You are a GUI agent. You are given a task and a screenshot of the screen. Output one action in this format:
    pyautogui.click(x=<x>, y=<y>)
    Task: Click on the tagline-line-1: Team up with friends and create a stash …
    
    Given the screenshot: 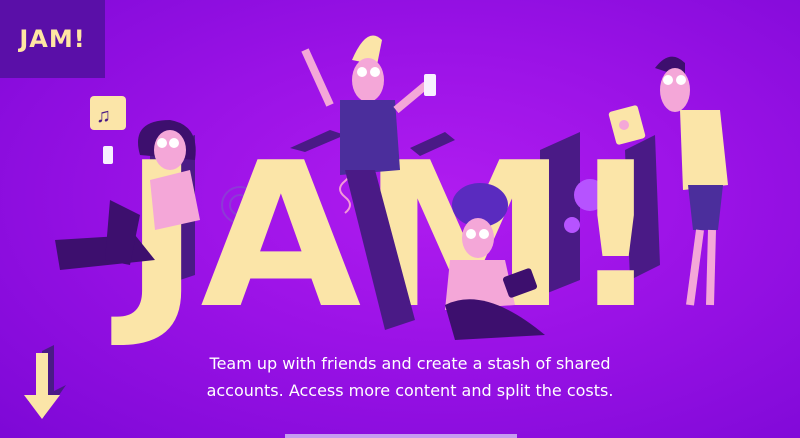 What is the action you would take?
    pyautogui.click(x=410, y=363)
    